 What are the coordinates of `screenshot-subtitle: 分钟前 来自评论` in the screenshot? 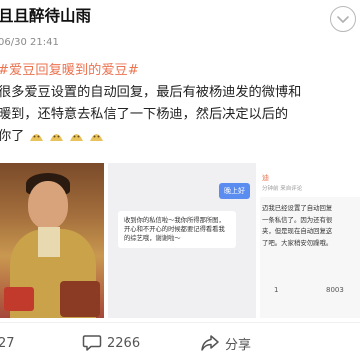 It's located at (282, 189).